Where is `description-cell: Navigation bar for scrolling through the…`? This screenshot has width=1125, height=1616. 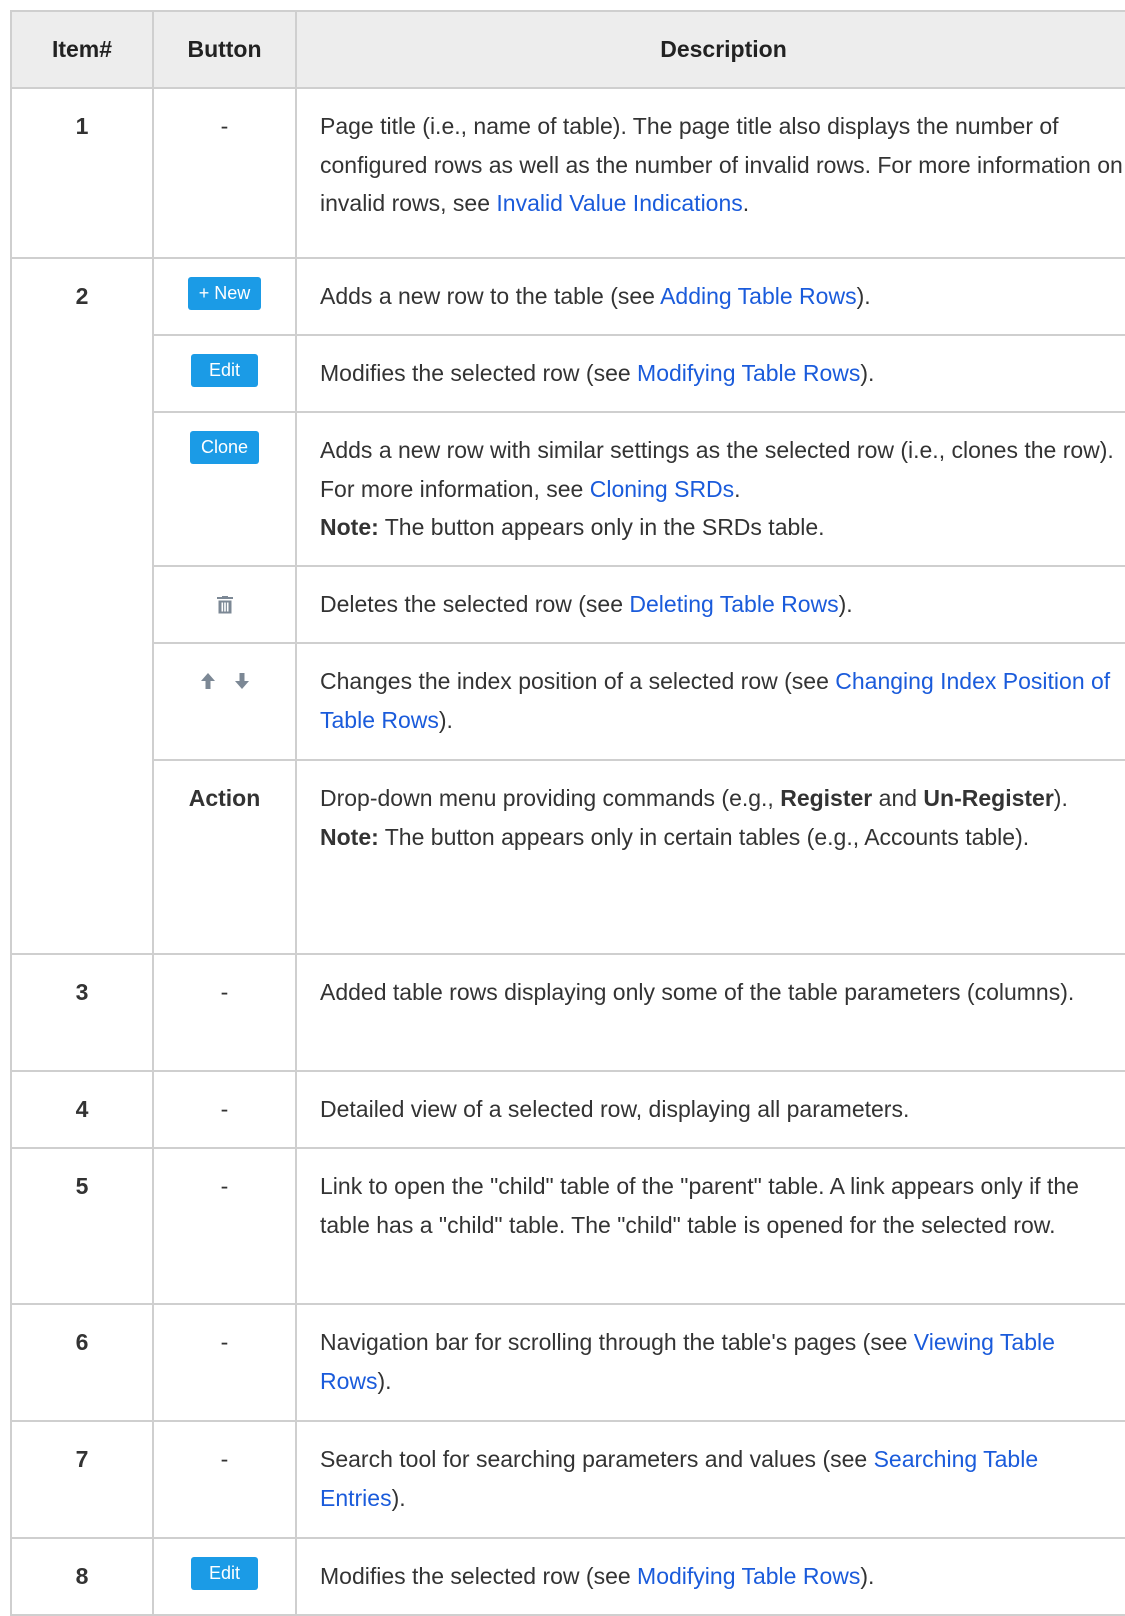 description-cell: Navigation bar for scrolling through the… is located at coordinates (710, 1362).